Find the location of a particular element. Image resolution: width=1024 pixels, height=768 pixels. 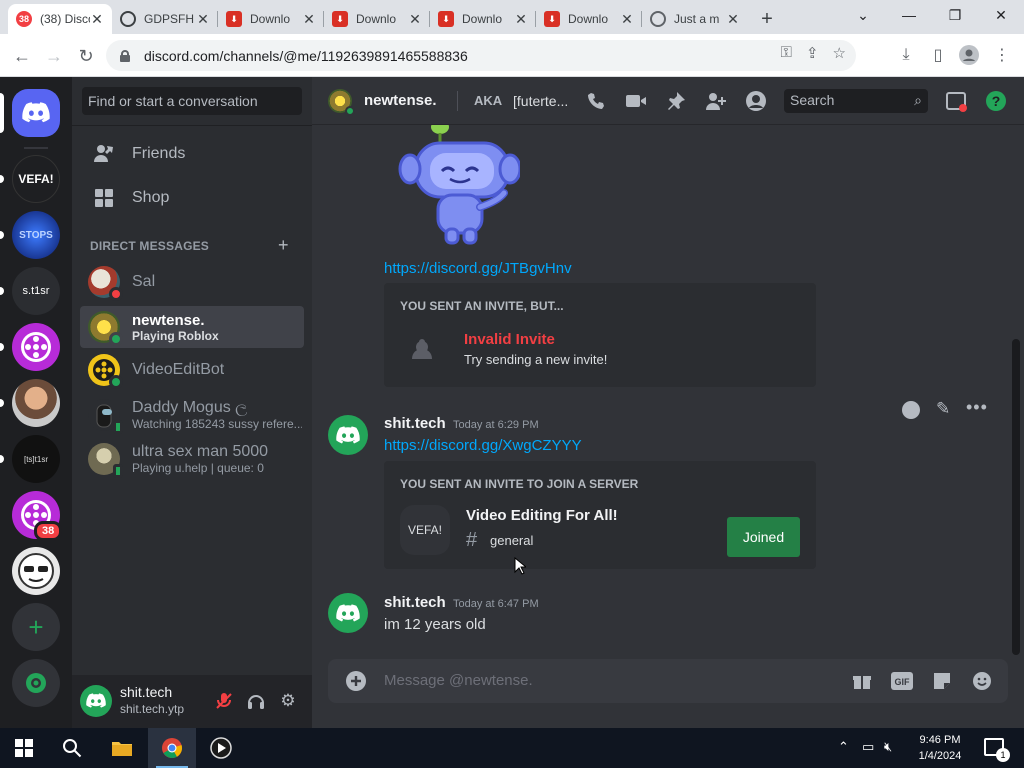

emoji-icon is located at coordinates (982, 681).